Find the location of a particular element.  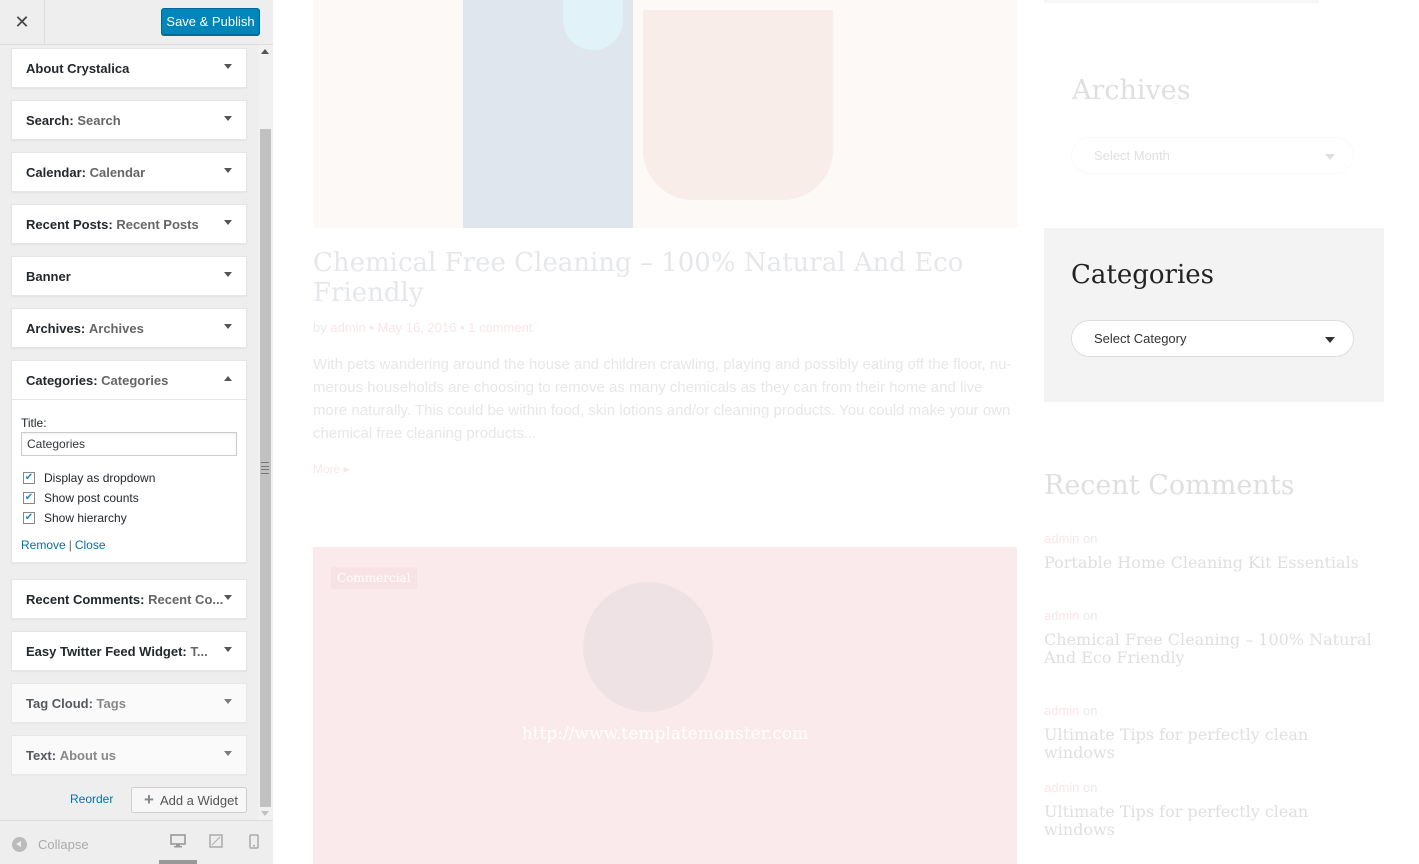

category-badge: Commercial is located at coordinates (374, 578).